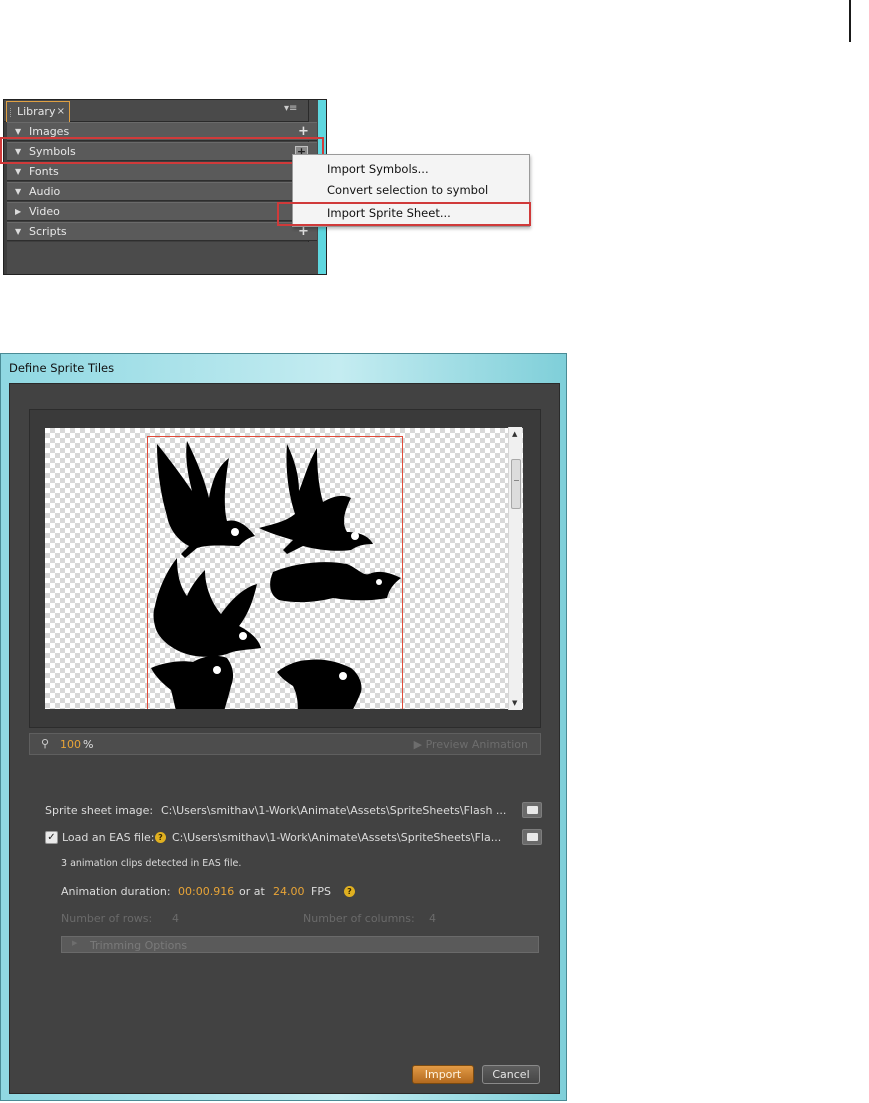 Image resolution: width=869 pixels, height=1103 pixels. What do you see at coordinates (162, 111) in the screenshot?
I see `library-tab-bar: Library × ▾≡` at bounding box center [162, 111].